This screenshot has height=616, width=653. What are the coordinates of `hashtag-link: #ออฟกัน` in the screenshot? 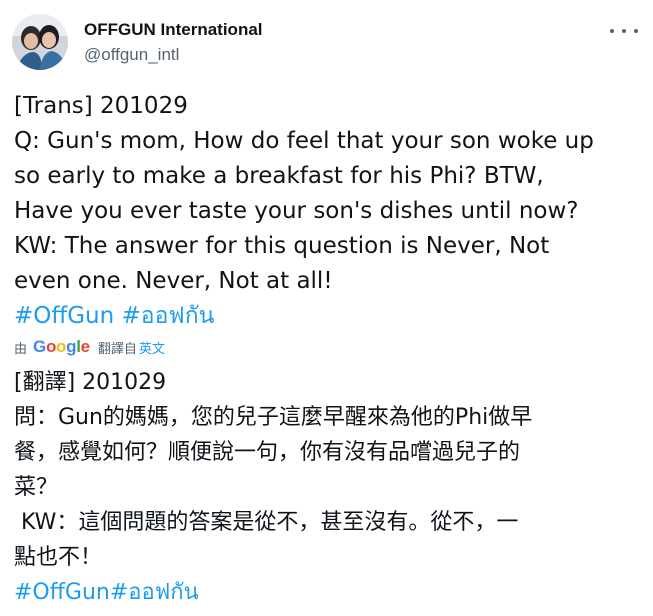 It's located at (168, 316).